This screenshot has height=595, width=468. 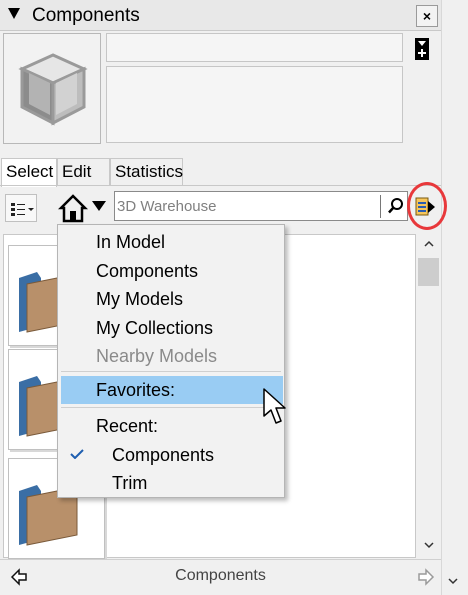 What do you see at coordinates (396, 206) in the screenshot?
I see `search-icon` at bounding box center [396, 206].